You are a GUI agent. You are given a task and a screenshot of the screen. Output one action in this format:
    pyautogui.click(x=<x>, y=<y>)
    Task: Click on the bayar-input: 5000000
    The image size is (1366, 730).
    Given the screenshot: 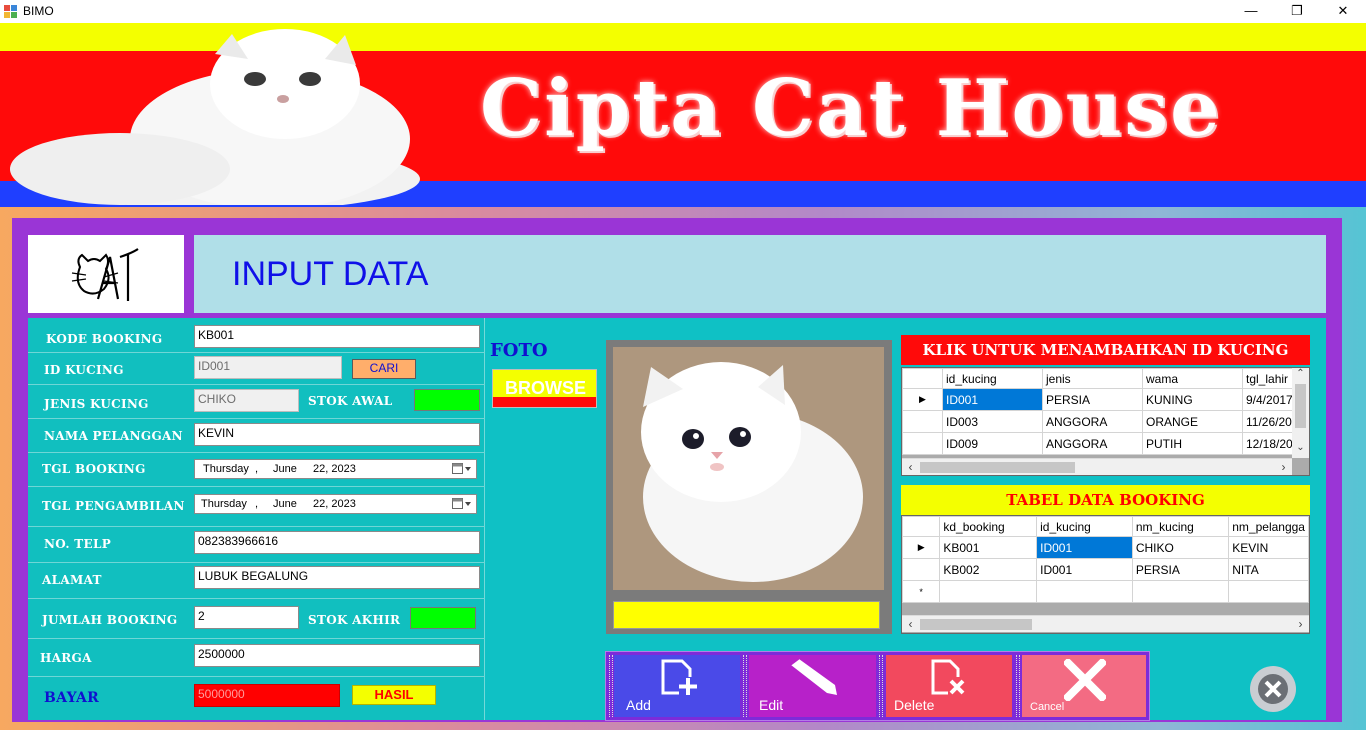 What is the action you would take?
    pyautogui.click(x=267, y=695)
    